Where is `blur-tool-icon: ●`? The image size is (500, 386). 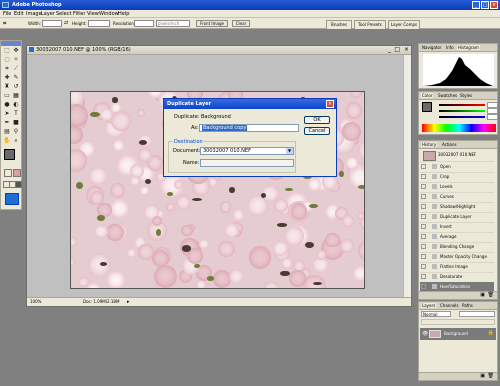
blur-tool-icon: ● is located at coordinates (7, 105).